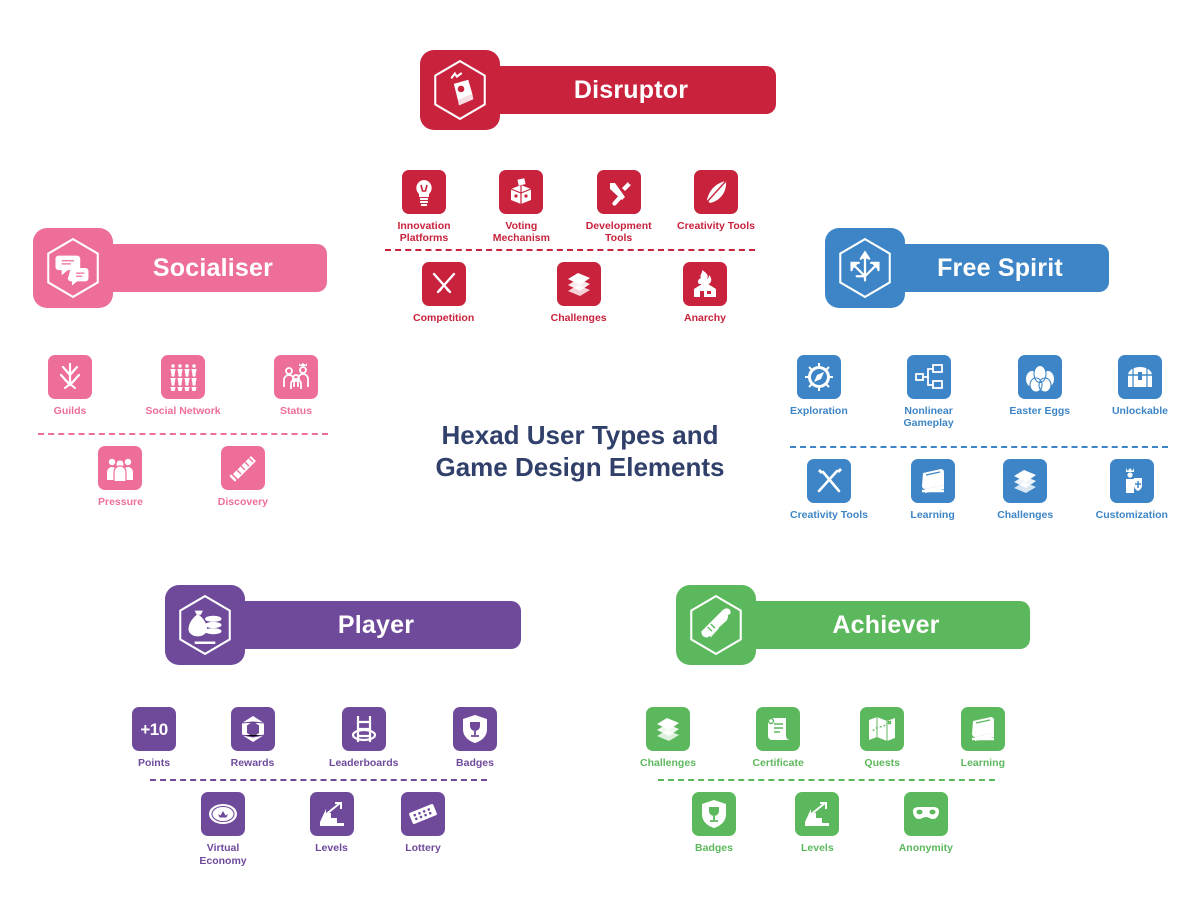 This screenshot has height=900, width=1200. Describe the element at coordinates (70, 377) in the screenshot. I see `crossed-swords-shield-icon` at that location.